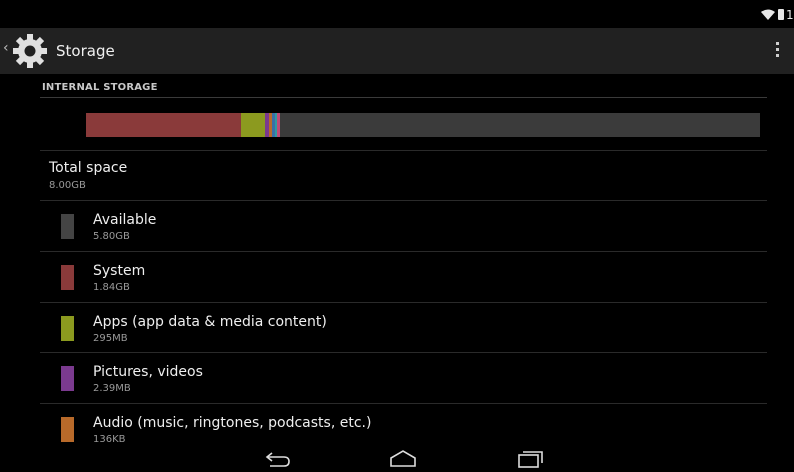 The width and height of the screenshot is (794, 472). Describe the element at coordinates (397, 14) in the screenshot. I see `status-bar: 11:1` at that location.